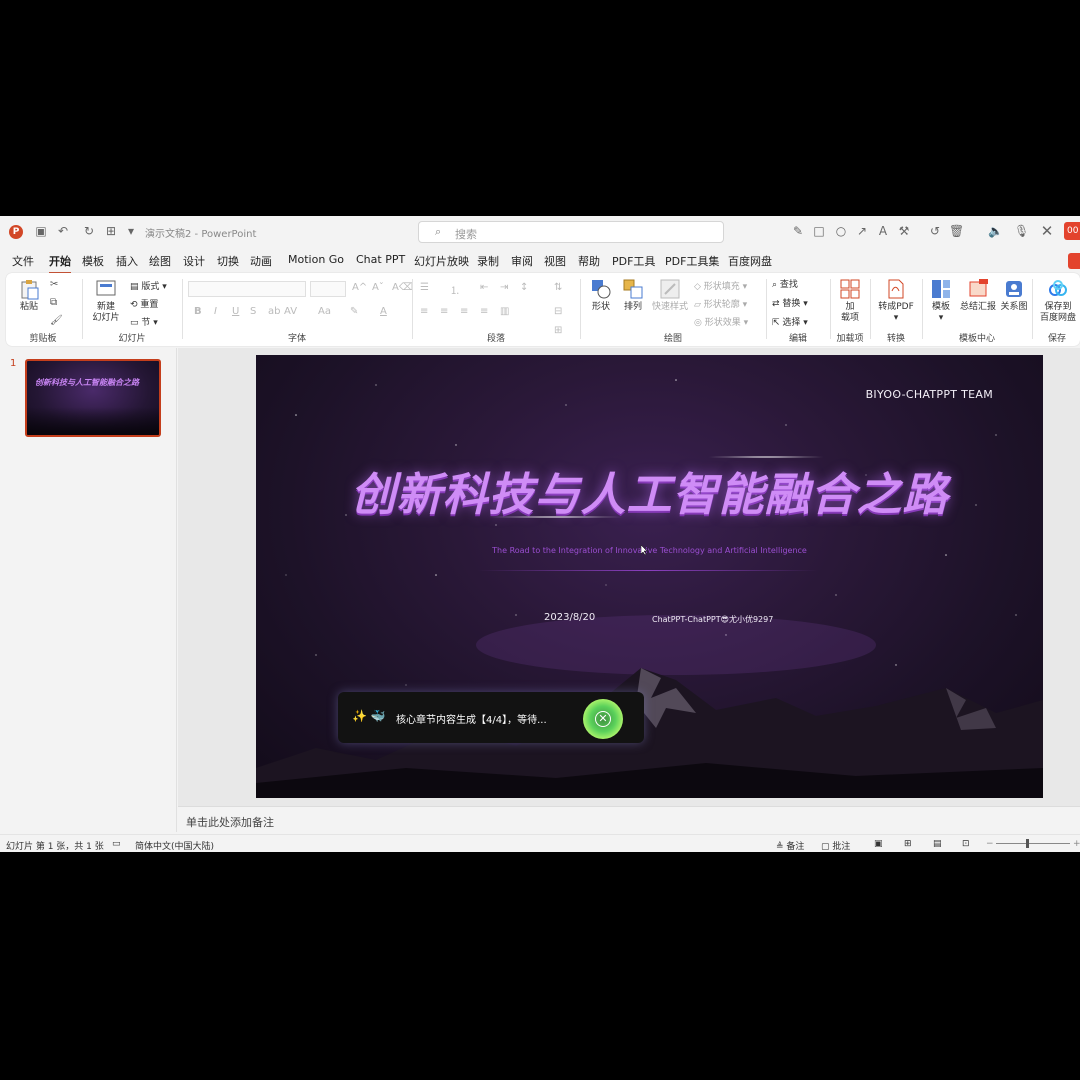  Describe the element at coordinates (194, 261) in the screenshot. I see `tab-design: 设计` at that location.